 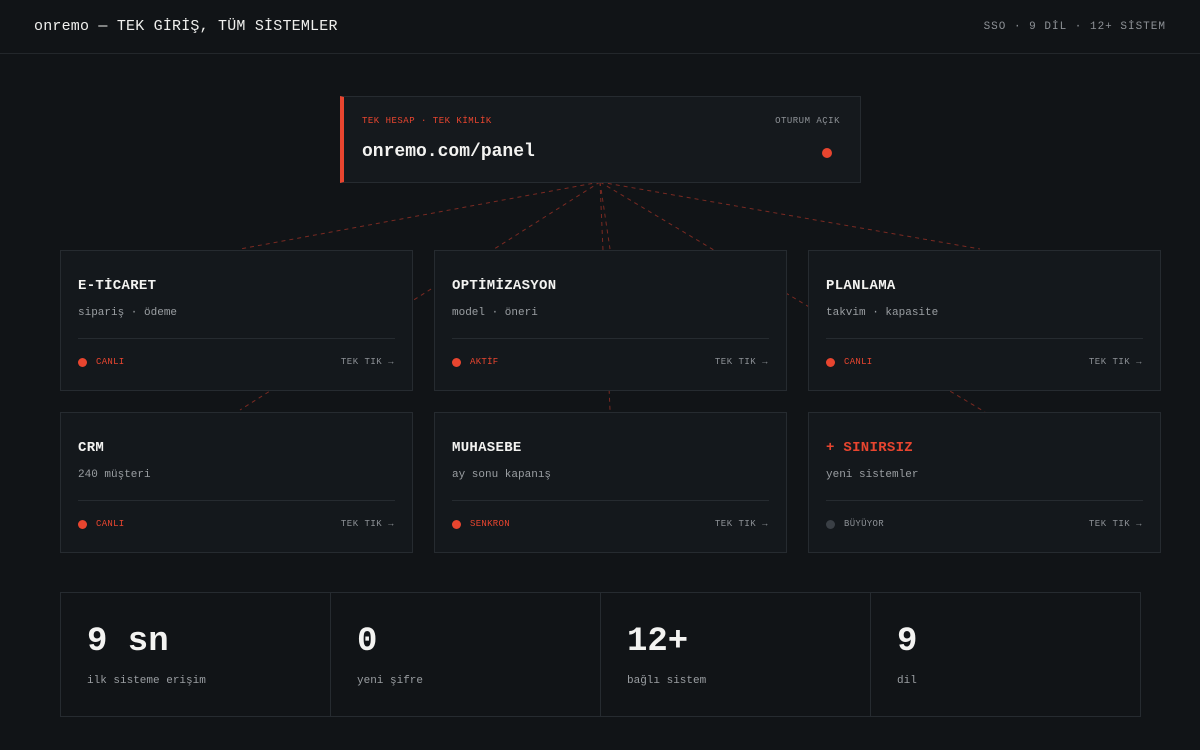 What do you see at coordinates (495, 313) in the screenshot?
I see `card-subtitle: model · öneri` at bounding box center [495, 313].